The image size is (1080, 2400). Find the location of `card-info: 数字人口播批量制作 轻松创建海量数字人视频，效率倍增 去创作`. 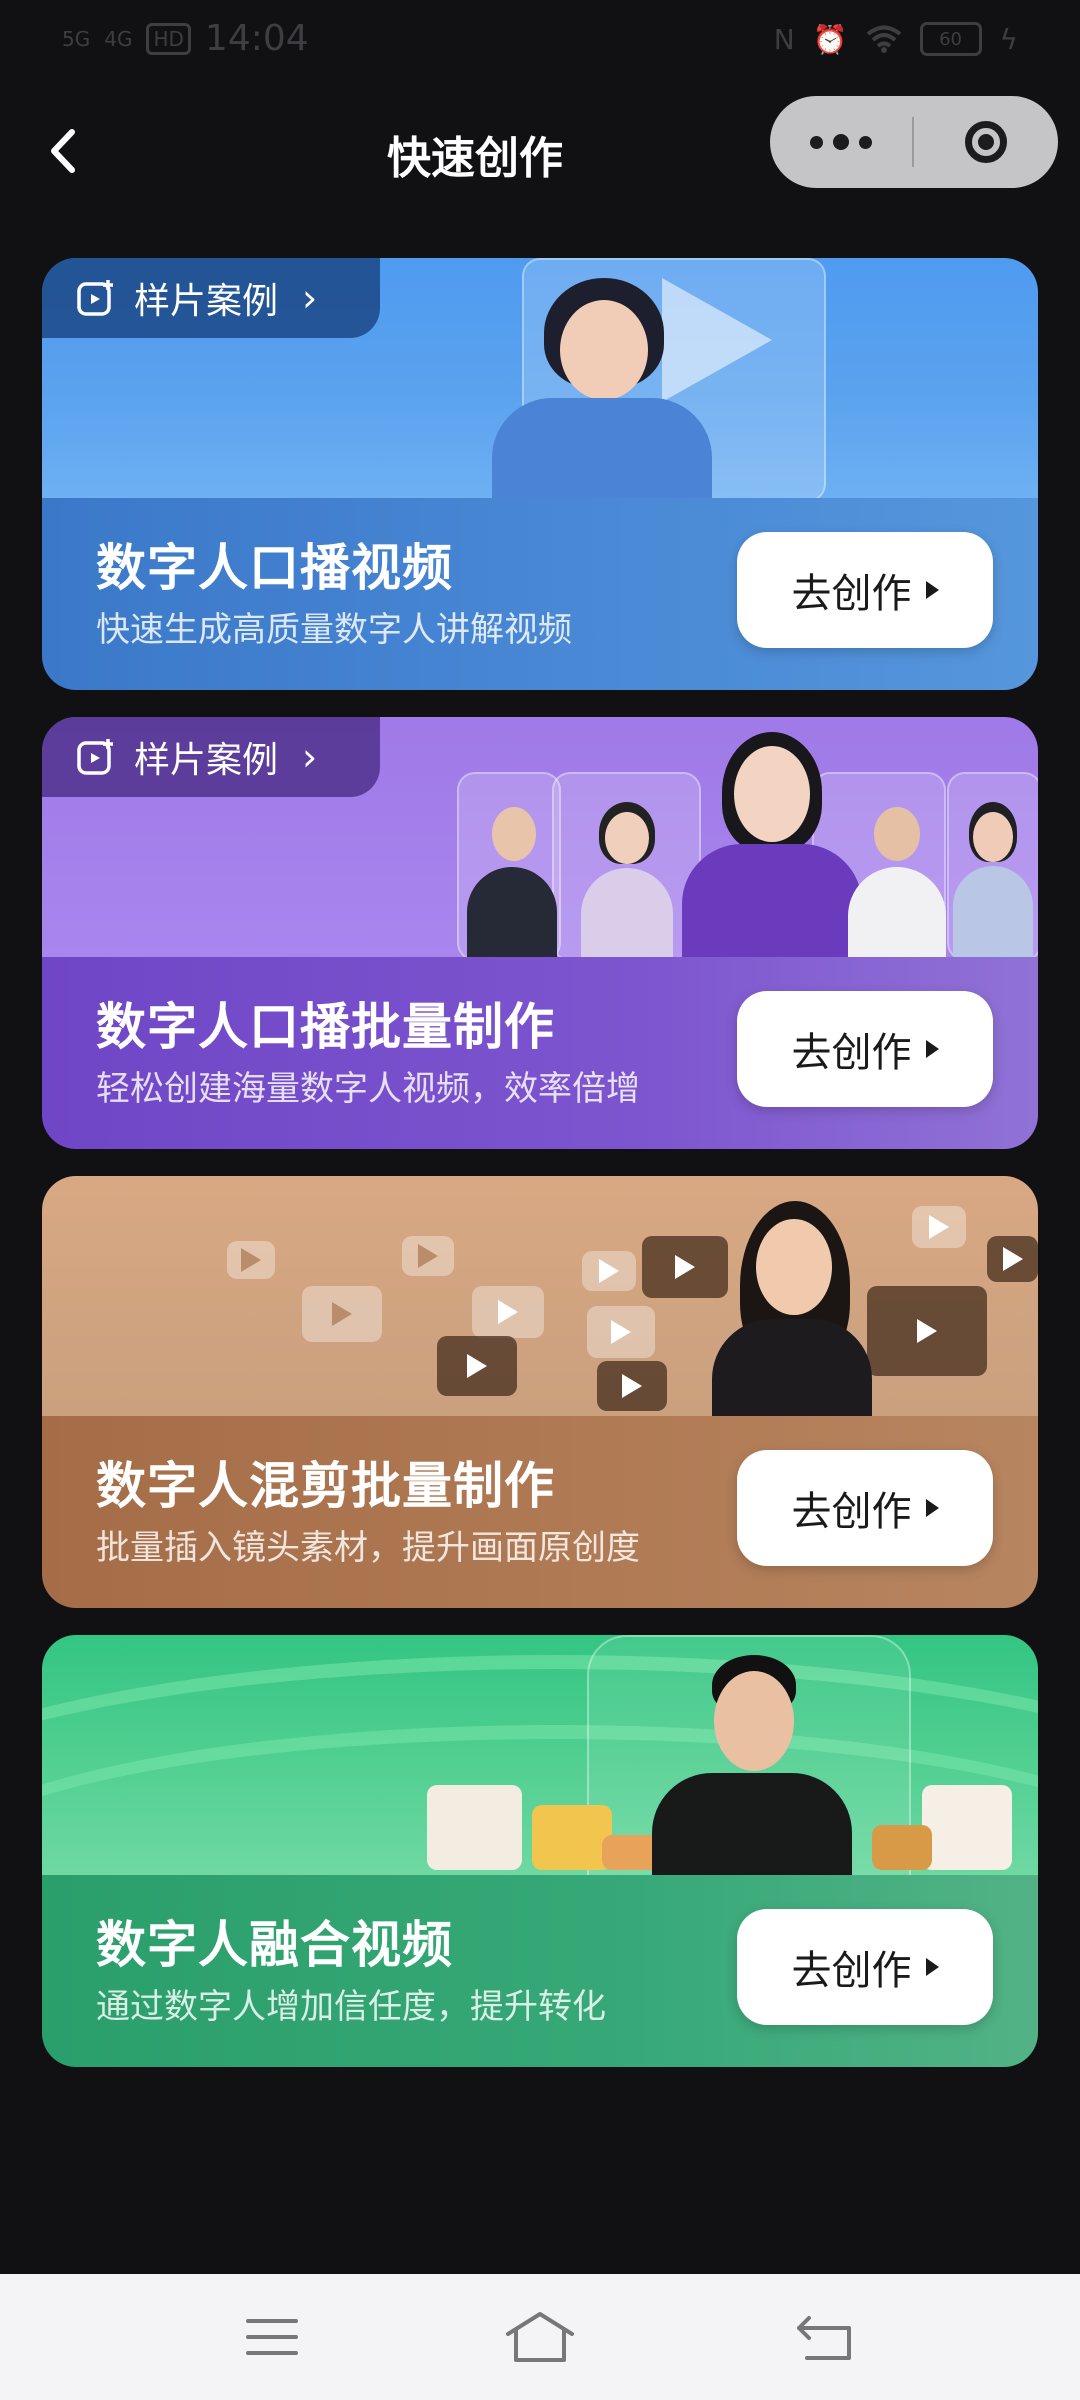

card-info: 数字人口播批量制作 轻松创建海量数字人视频，效率倍增 去创作 is located at coordinates (540, 1053).